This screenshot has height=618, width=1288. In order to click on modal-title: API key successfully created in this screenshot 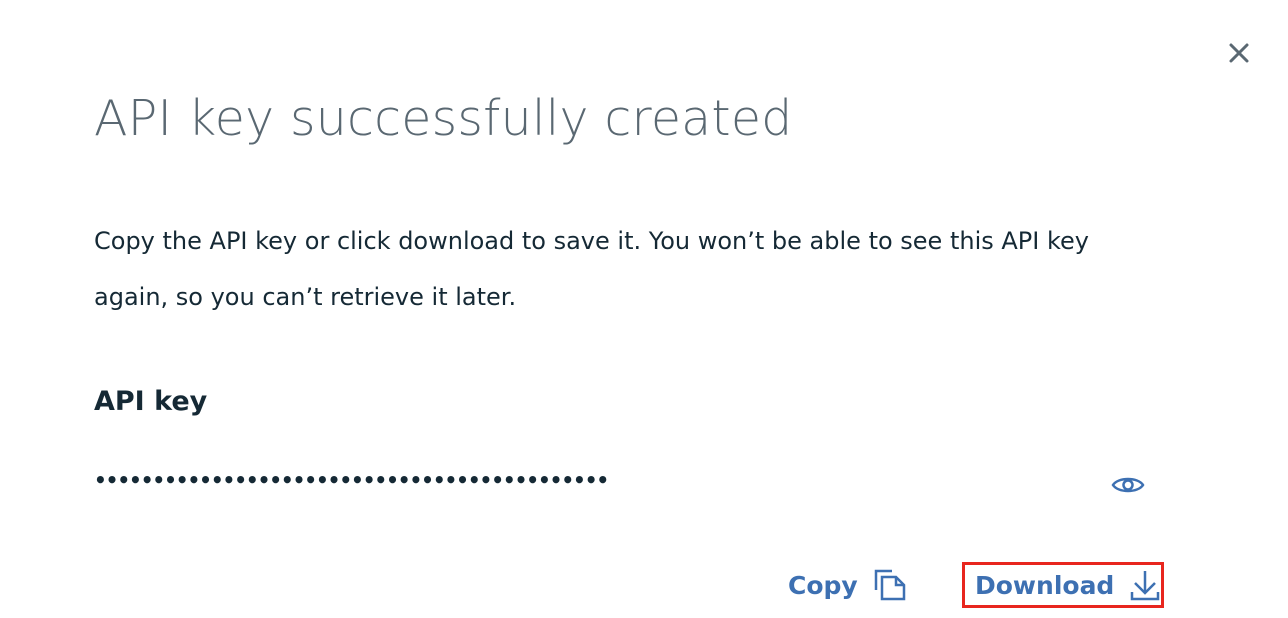, I will do `click(443, 118)`.